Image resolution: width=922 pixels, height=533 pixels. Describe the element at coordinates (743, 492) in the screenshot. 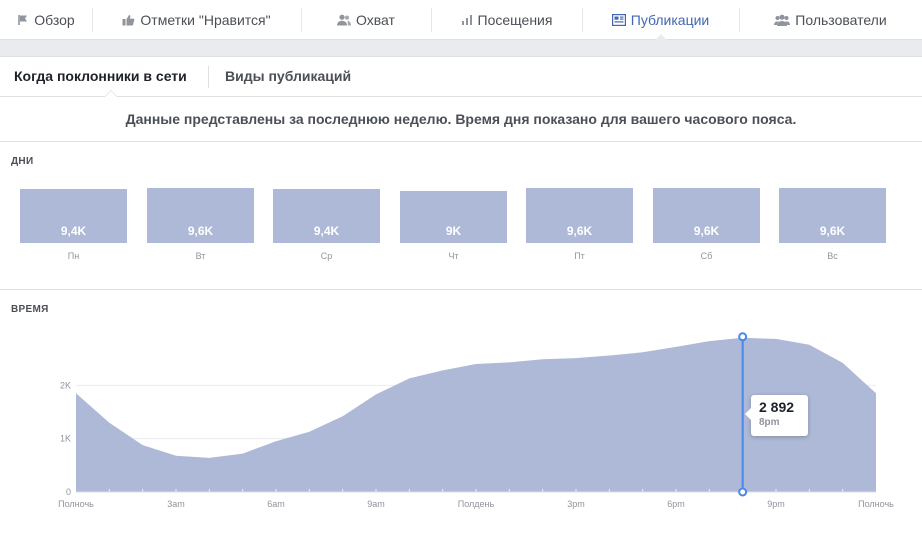

I see `highlight-base-point` at that location.